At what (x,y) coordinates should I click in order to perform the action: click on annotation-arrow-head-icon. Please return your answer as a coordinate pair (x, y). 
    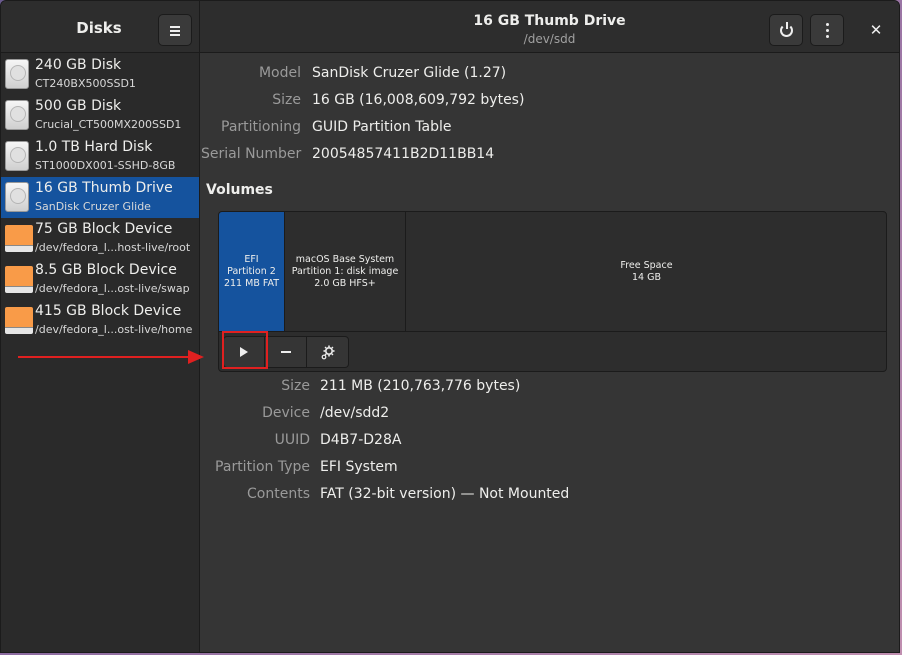
    Looking at the image, I should click on (196, 357).